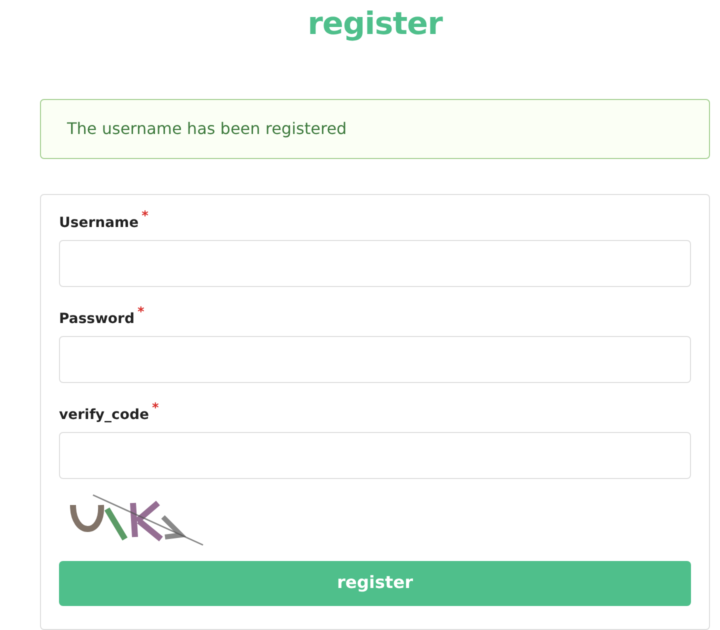  What do you see at coordinates (96, 319) in the screenshot?
I see `field-label: Password` at bounding box center [96, 319].